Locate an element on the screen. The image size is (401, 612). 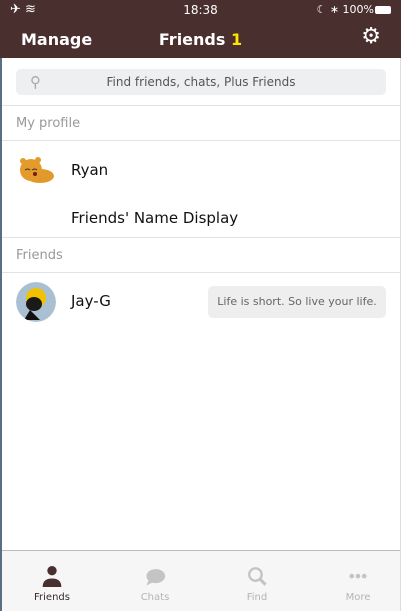
jay-g-avatar is located at coordinates (36, 302).